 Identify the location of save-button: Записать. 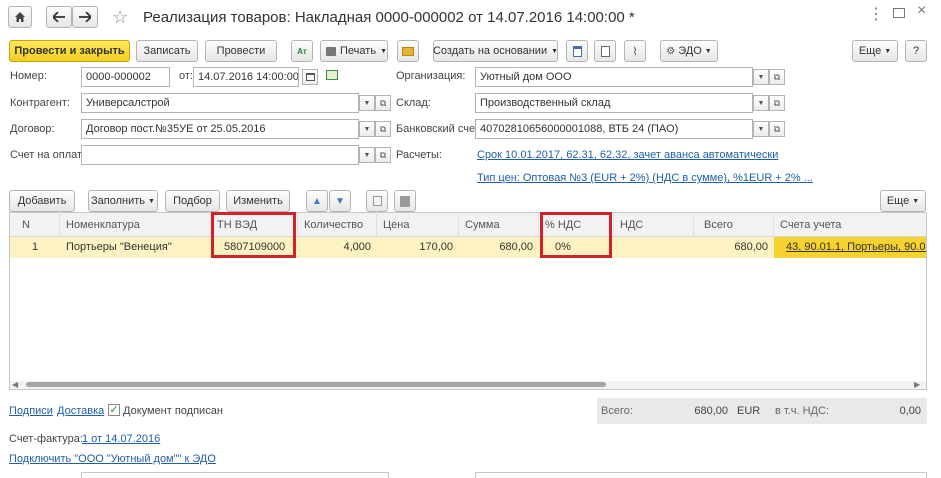
(167, 51).